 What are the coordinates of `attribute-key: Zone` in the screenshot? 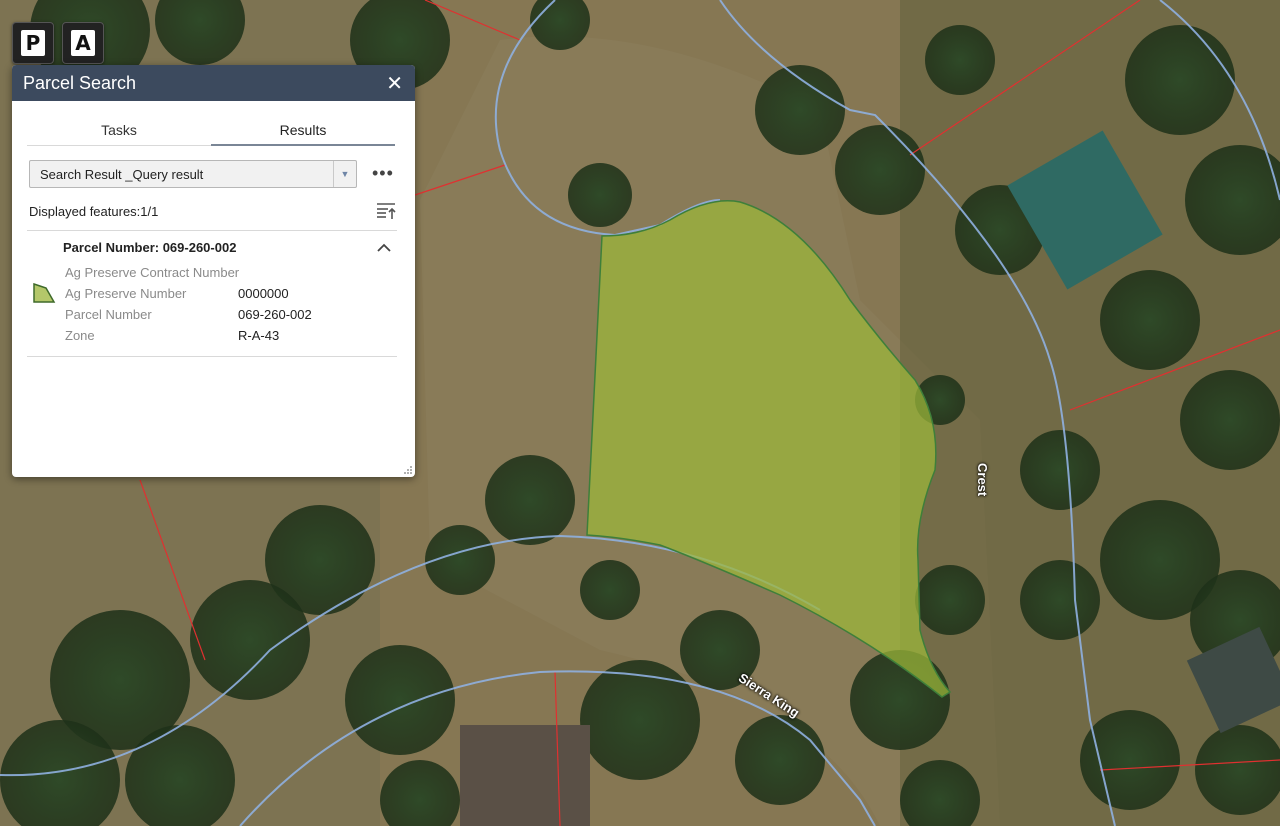 It's located at (80, 335).